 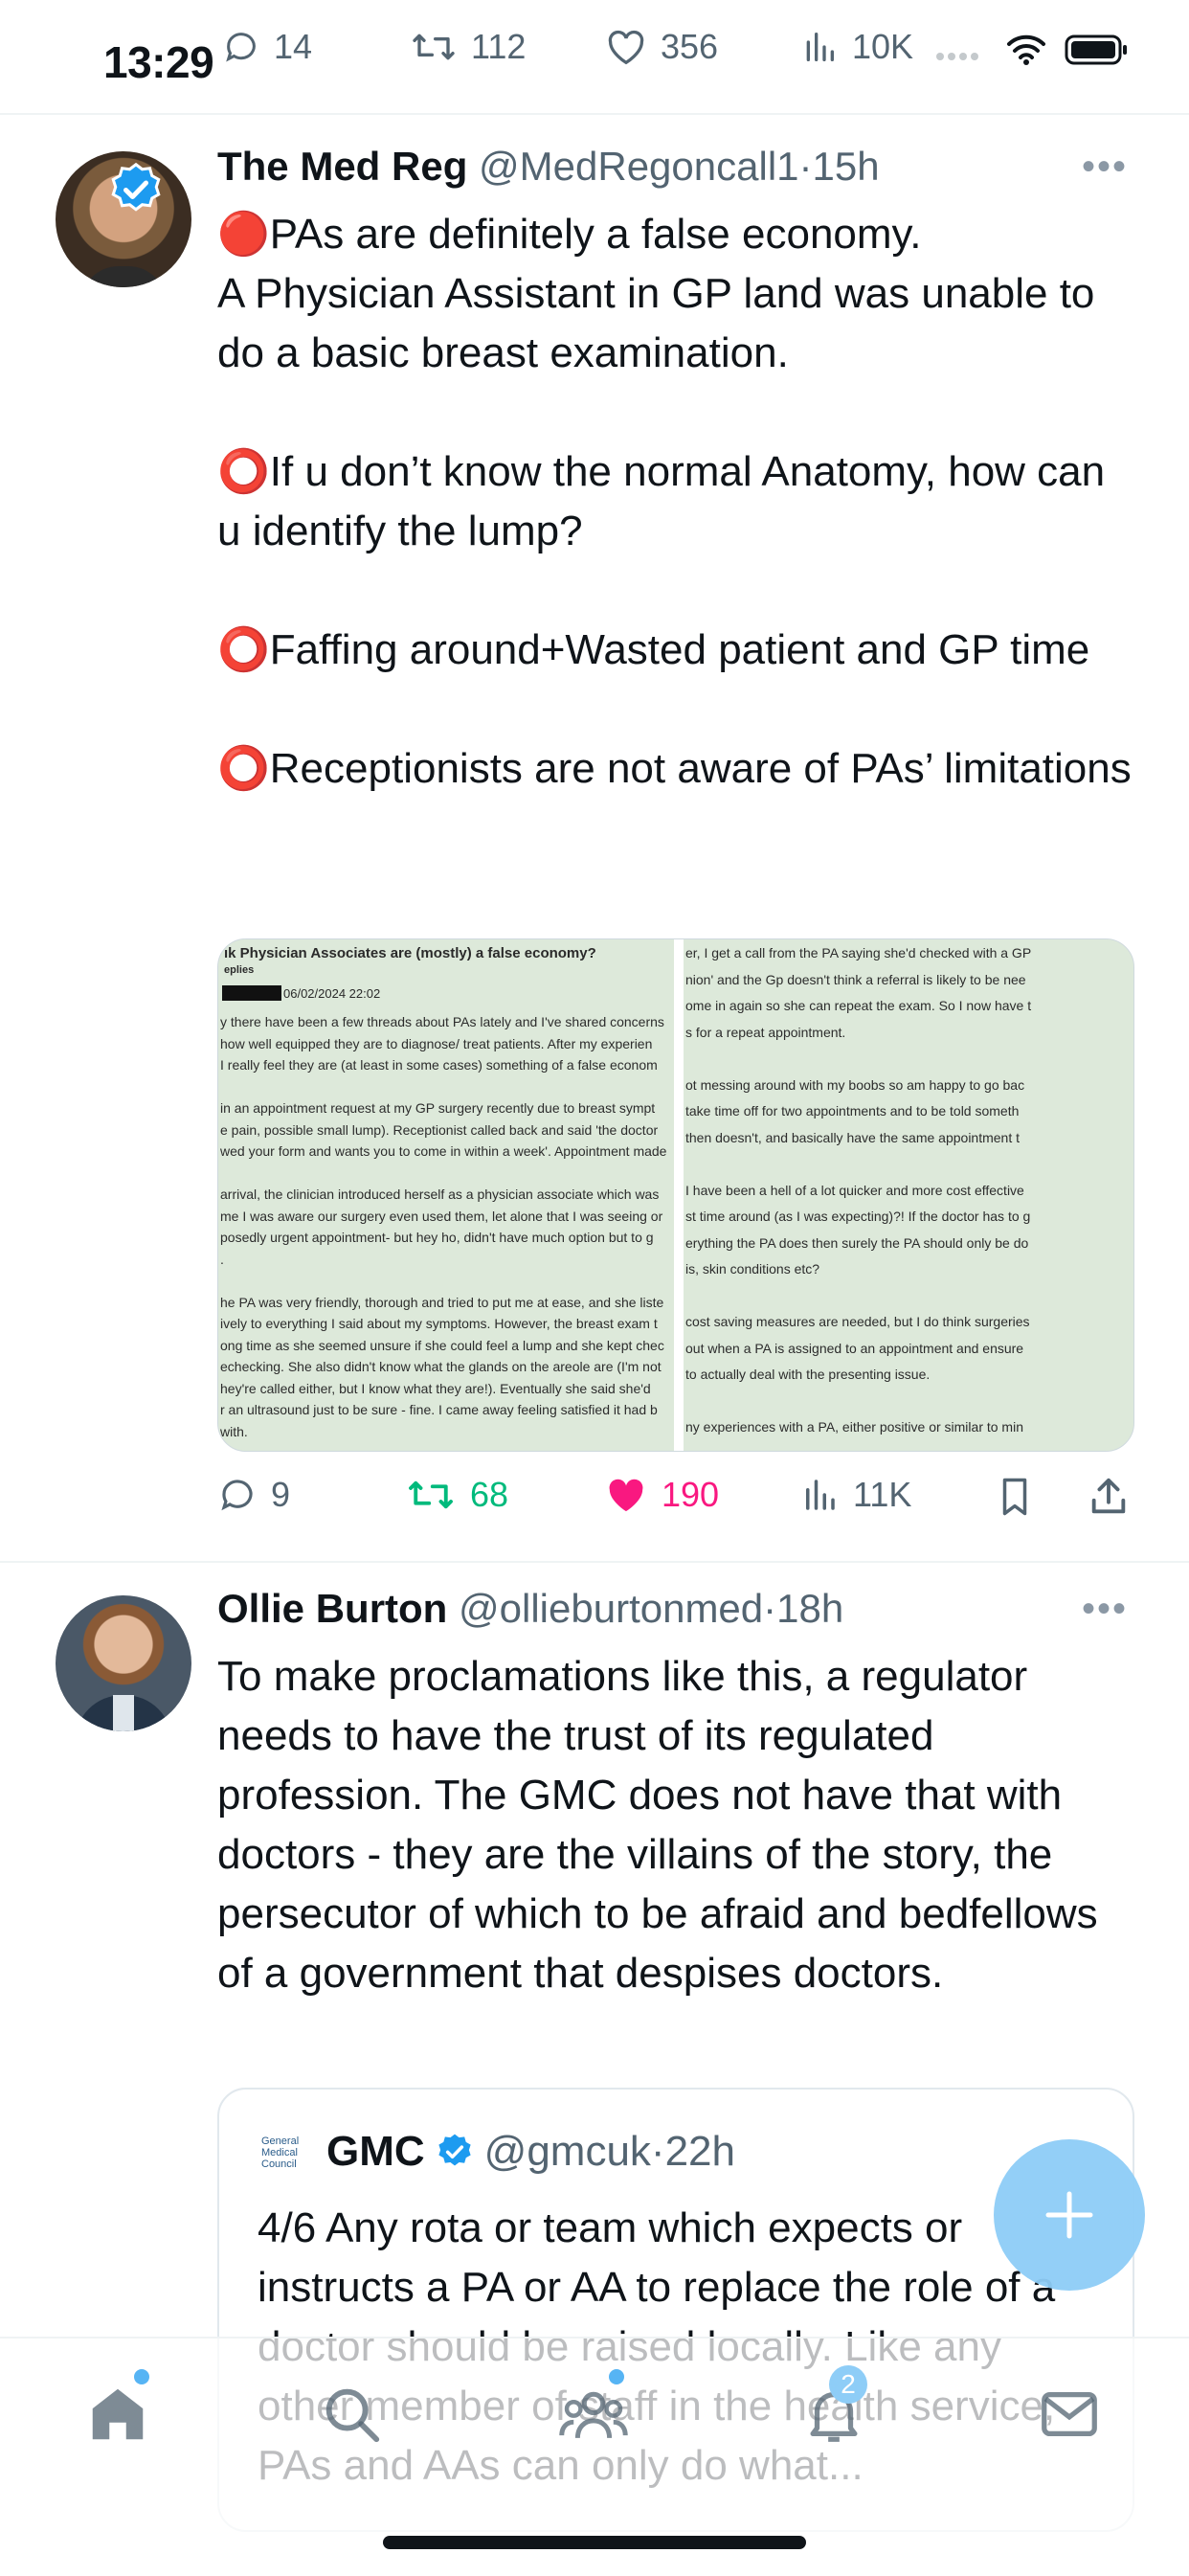 I want to click on prev-views-action: 10K, so click(x=856, y=47).